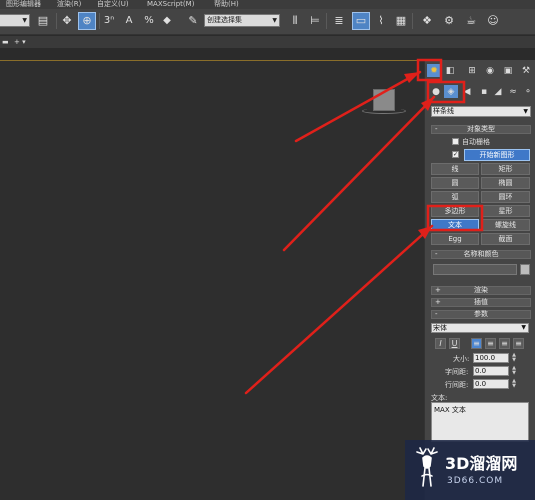 The width and height of the screenshot is (535, 500). What do you see at coordinates (490, 343) in the screenshot?
I see `align-center-icon: ≡` at bounding box center [490, 343].